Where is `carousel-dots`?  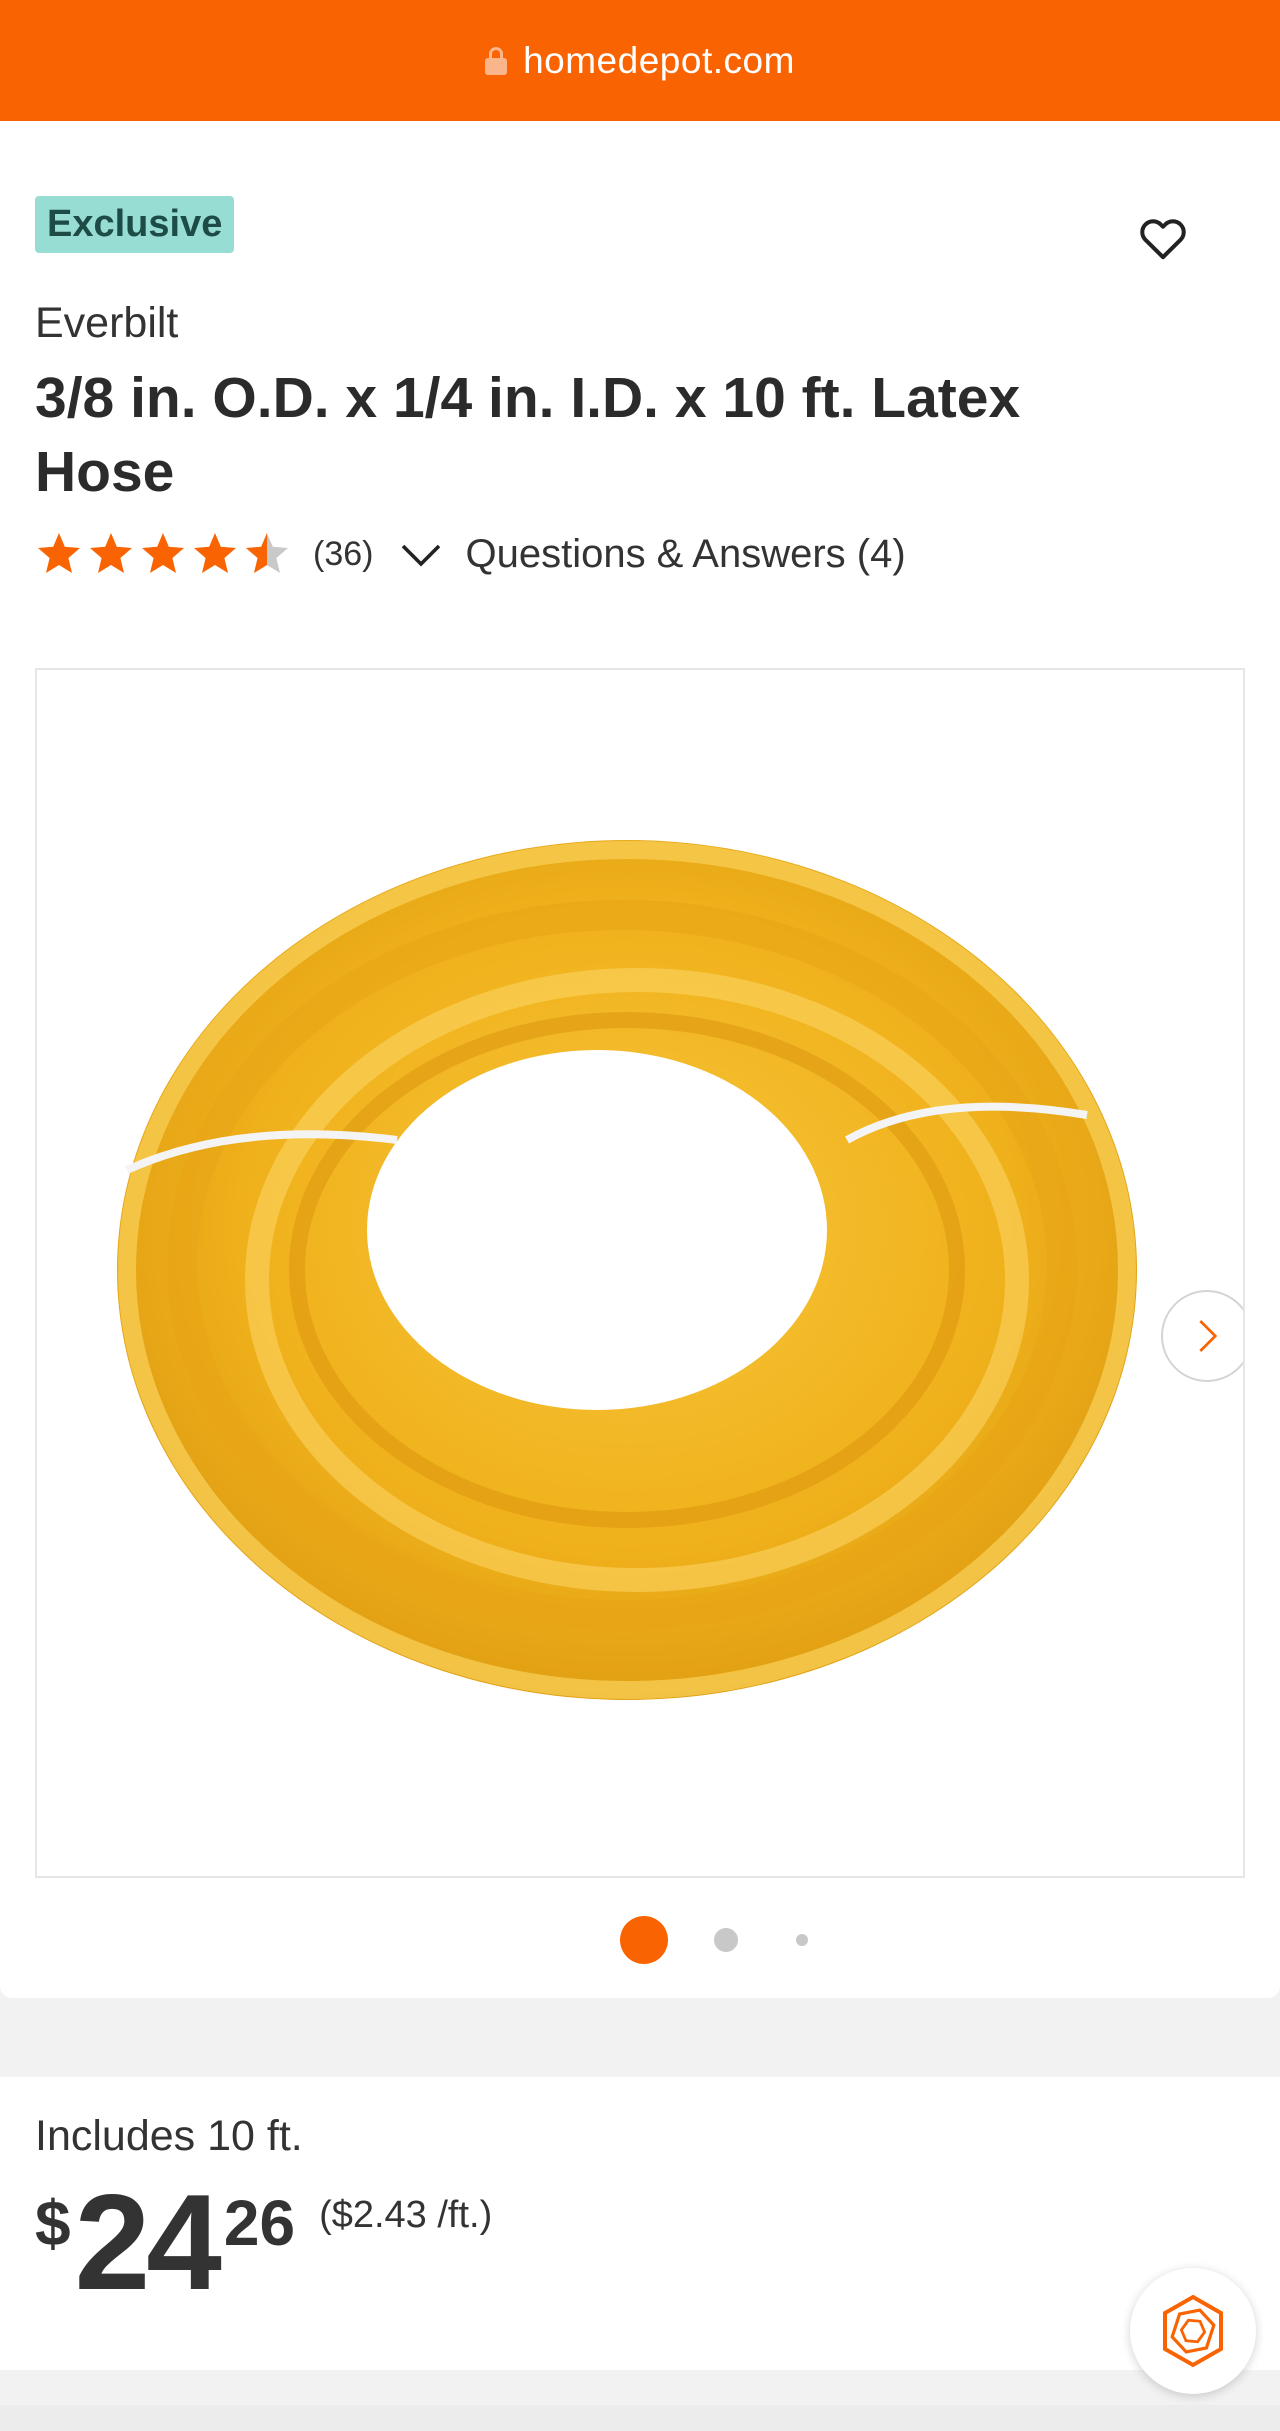 carousel-dots is located at coordinates (640, 1940).